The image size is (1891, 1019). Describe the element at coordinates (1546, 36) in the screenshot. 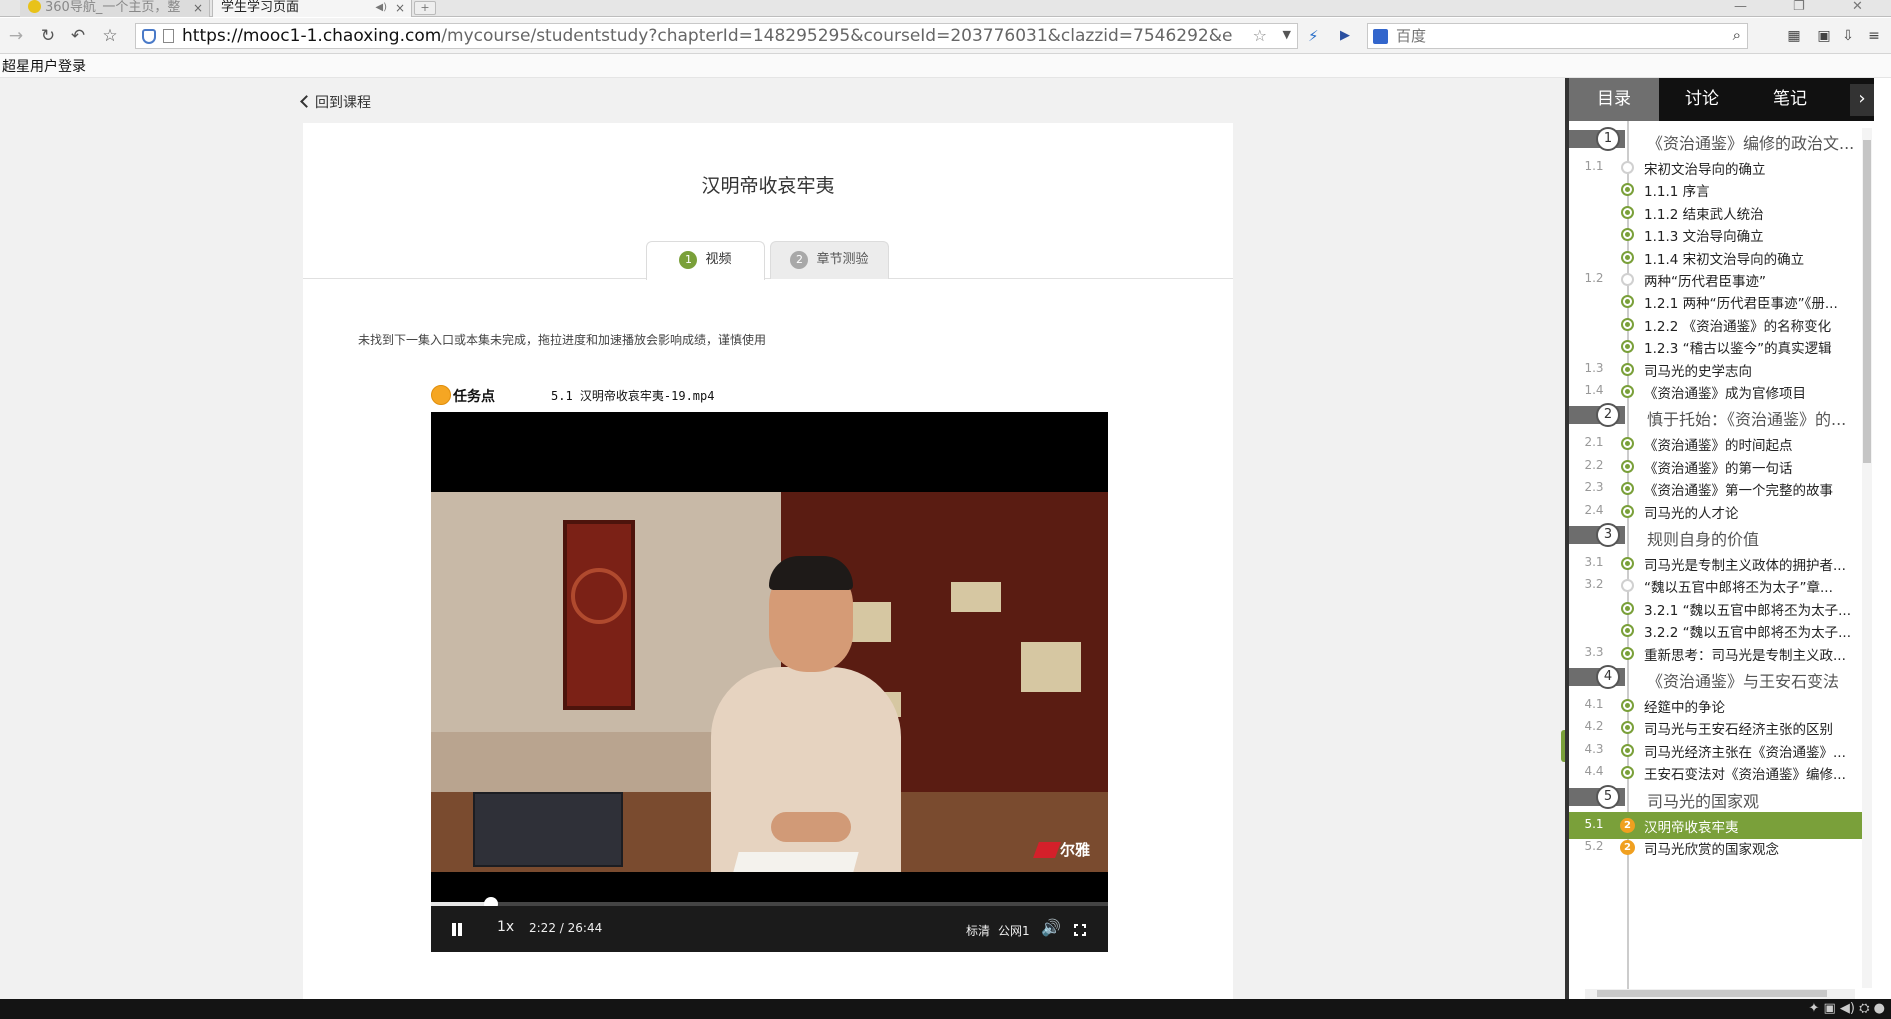

I see `search-input` at that location.